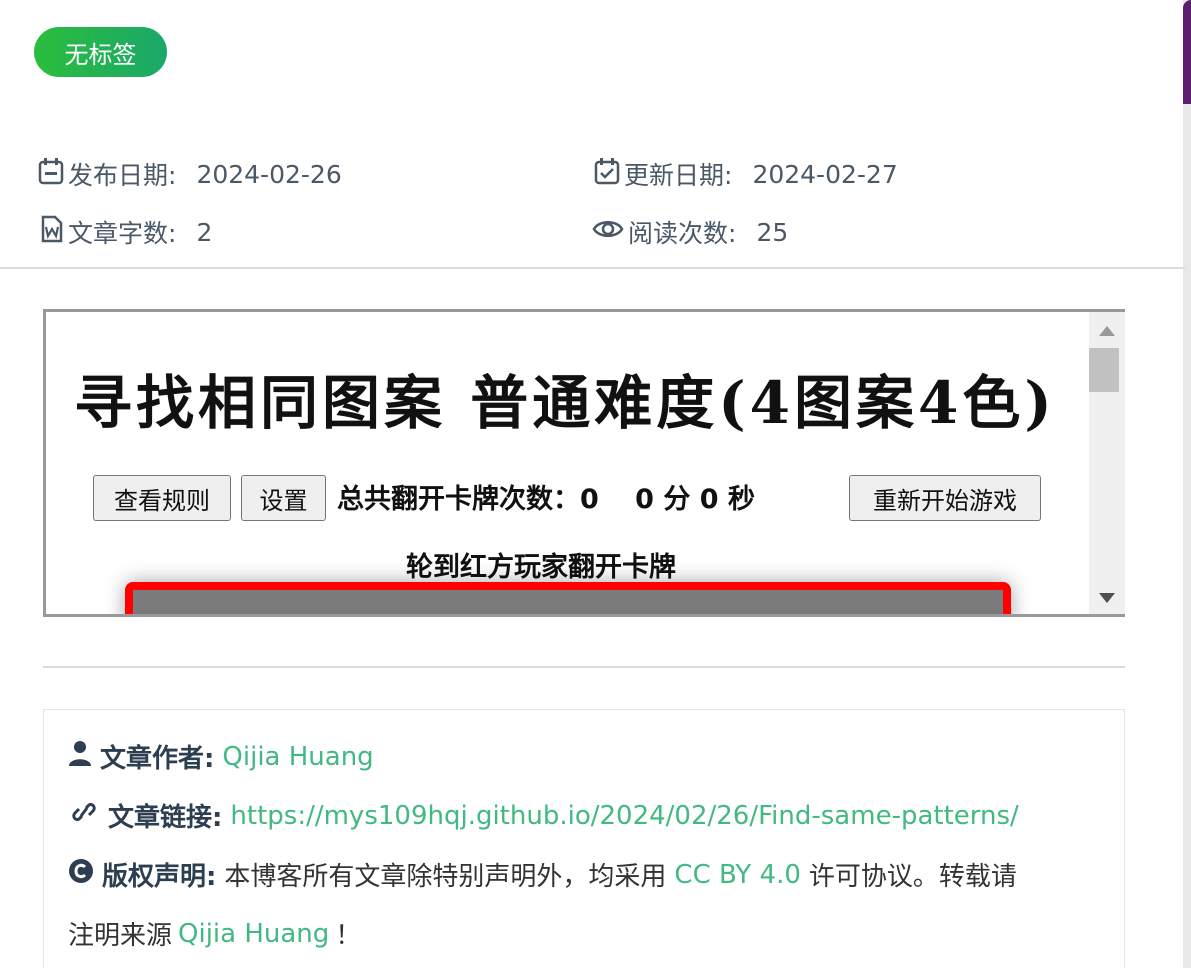 This screenshot has height=968, width=1191. Describe the element at coordinates (162, 498) in the screenshot. I see `view-rules-button: 查看规则` at that location.